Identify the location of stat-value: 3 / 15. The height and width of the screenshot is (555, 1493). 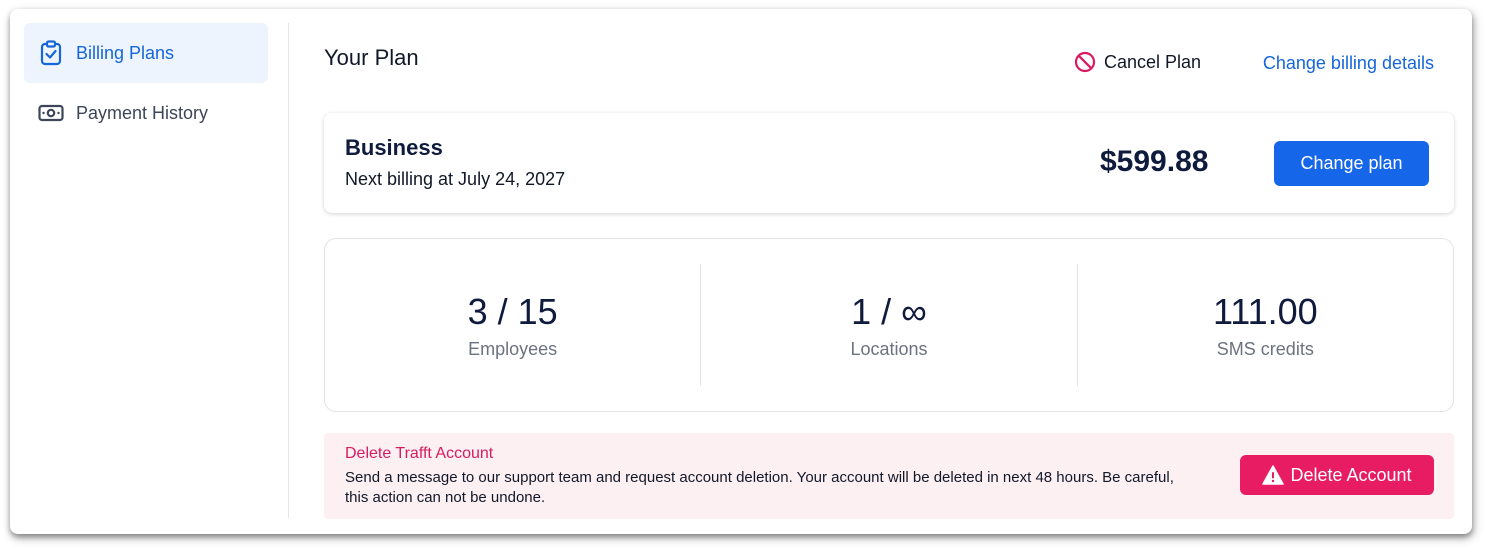
(512, 311).